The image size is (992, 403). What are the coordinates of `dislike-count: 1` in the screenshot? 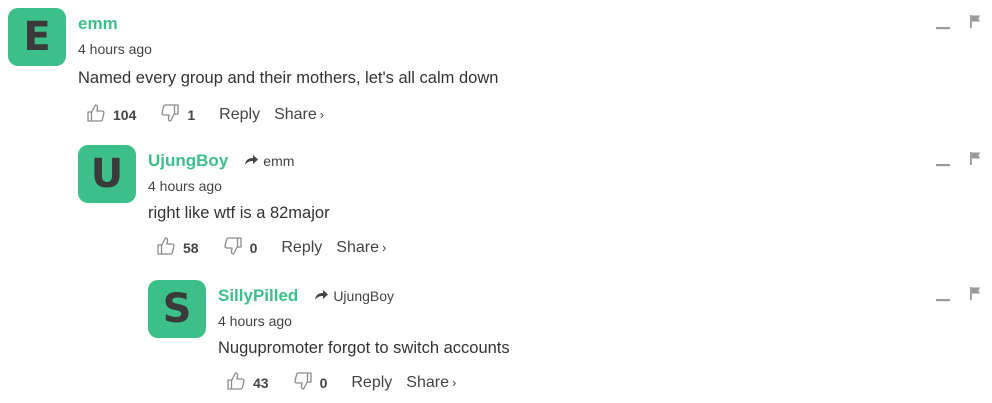 It's located at (191, 115).